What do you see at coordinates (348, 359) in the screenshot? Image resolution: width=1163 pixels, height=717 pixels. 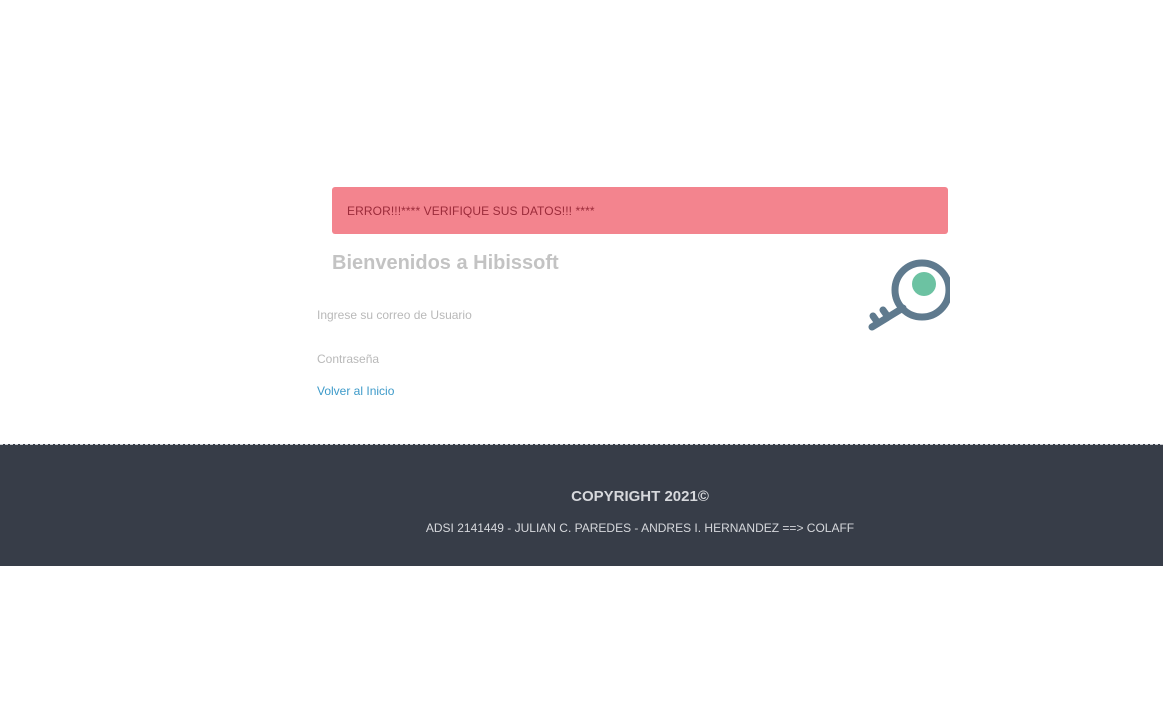 I see `password-label: Contraseña` at bounding box center [348, 359].